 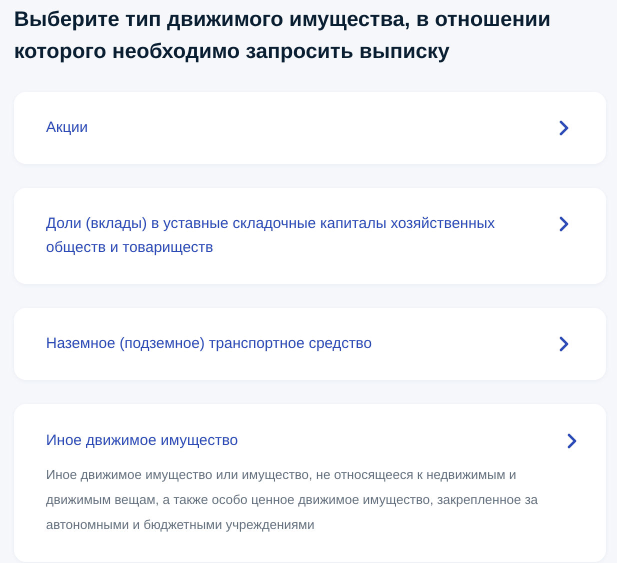 I want to click on option-card: Наземное (подземное) транспортное средство, so click(x=310, y=344).